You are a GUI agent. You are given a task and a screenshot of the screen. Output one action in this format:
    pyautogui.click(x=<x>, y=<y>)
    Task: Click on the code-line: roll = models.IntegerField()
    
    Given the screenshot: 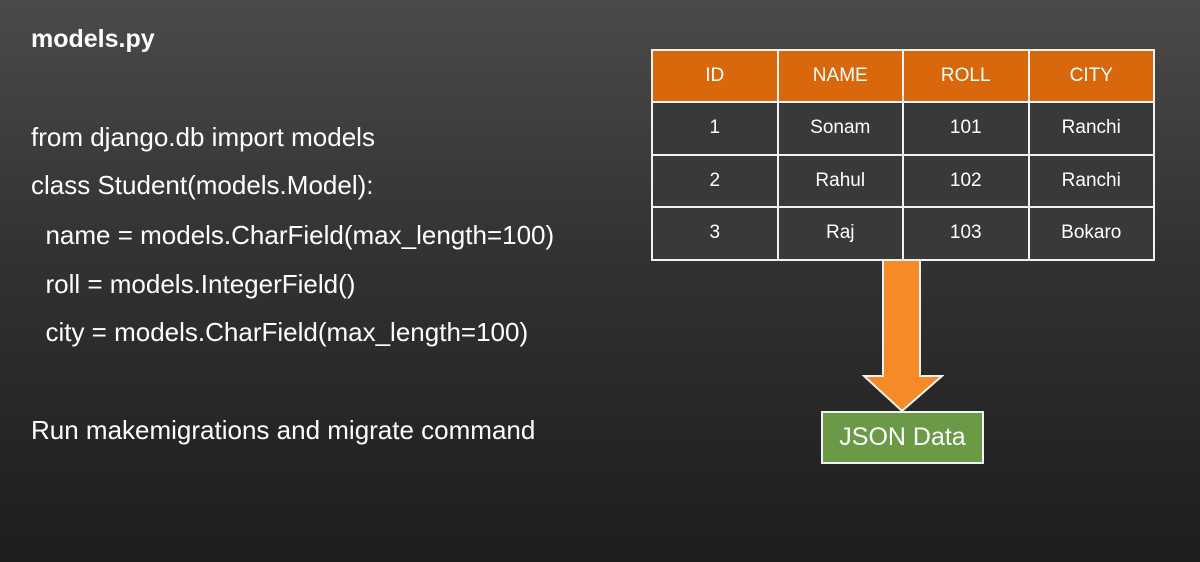 What is the action you would take?
    pyautogui.click(x=193, y=284)
    